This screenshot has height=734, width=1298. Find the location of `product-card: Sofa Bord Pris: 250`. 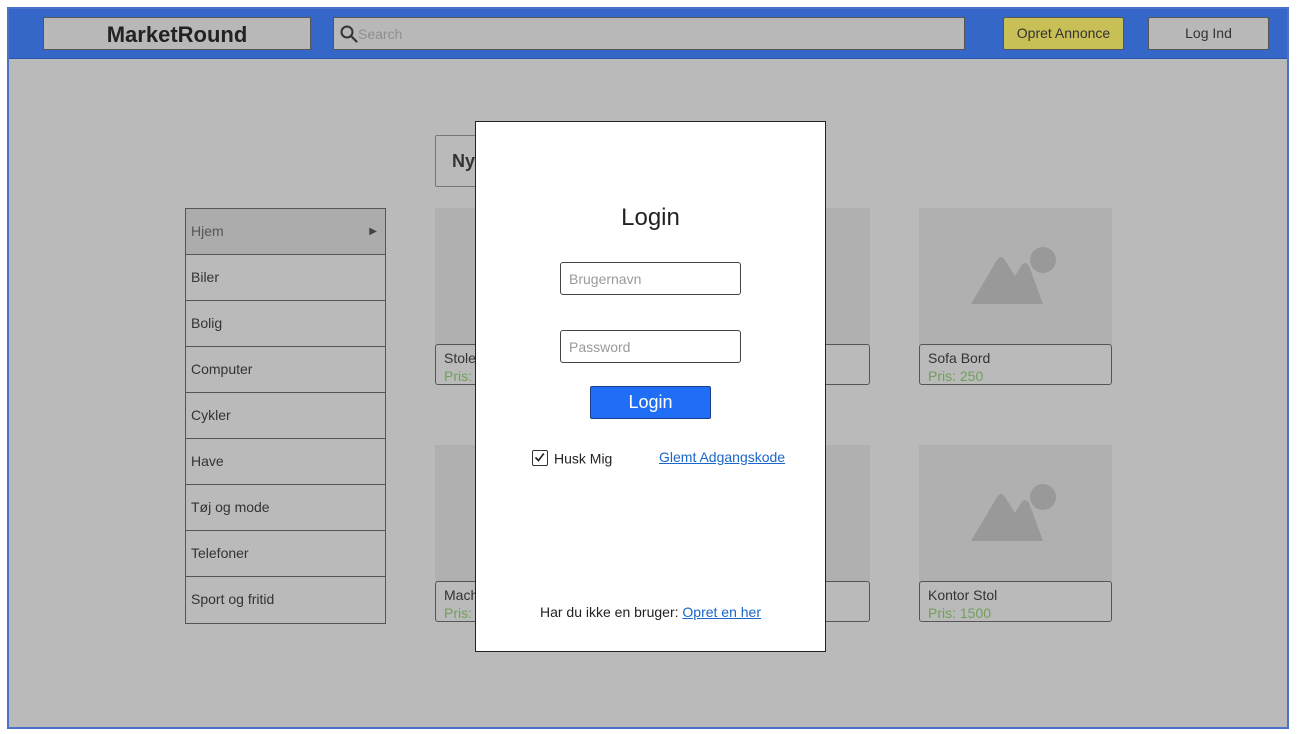

product-card: Sofa Bord Pris: 250 is located at coordinates (1015, 296).